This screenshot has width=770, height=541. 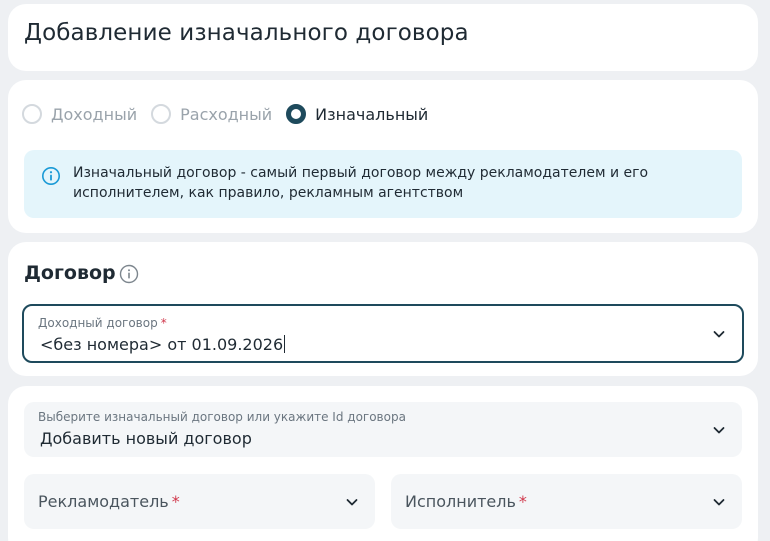 What do you see at coordinates (32, 114) in the screenshot?
I see `radio-button-income` at bounding box center [32, 114].